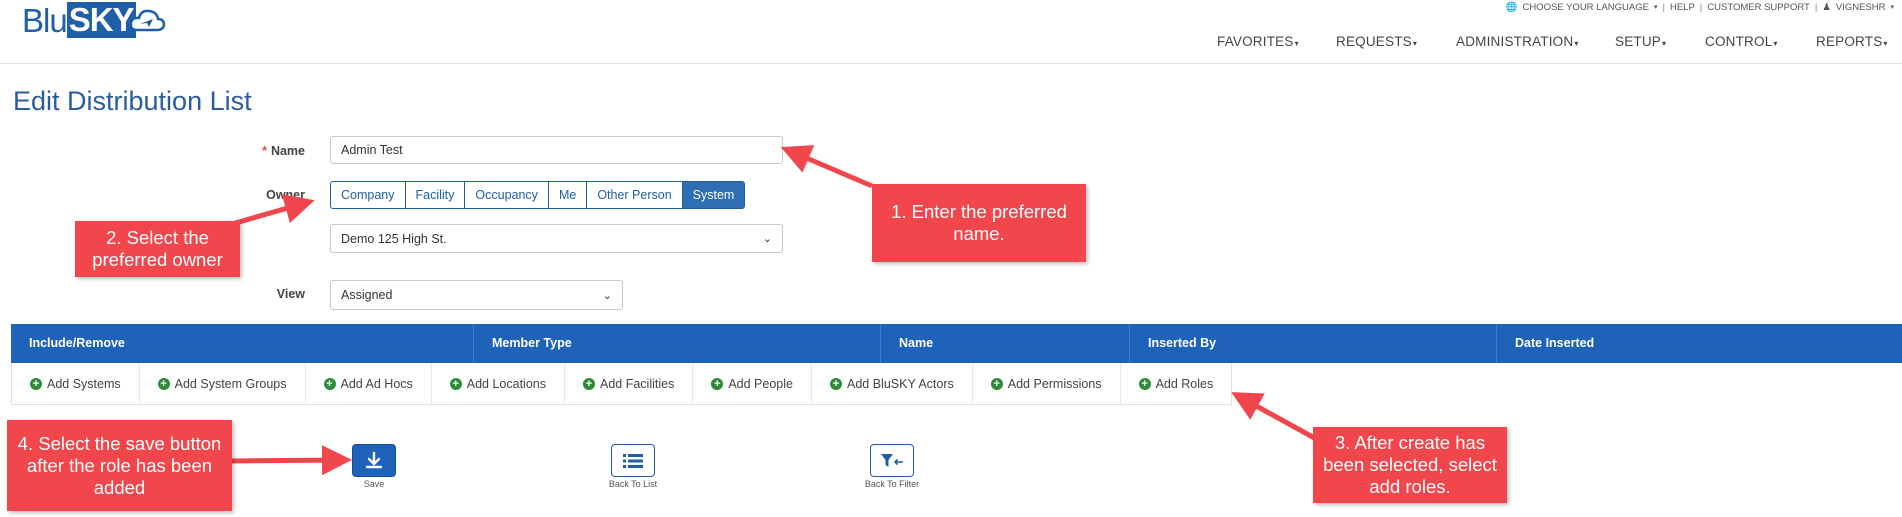 The height and width of the screenshot is (517, 1902). Describe the element at coordinates (752, 384) in the screenshot. I see `add-people-button: + Add People` at that location.